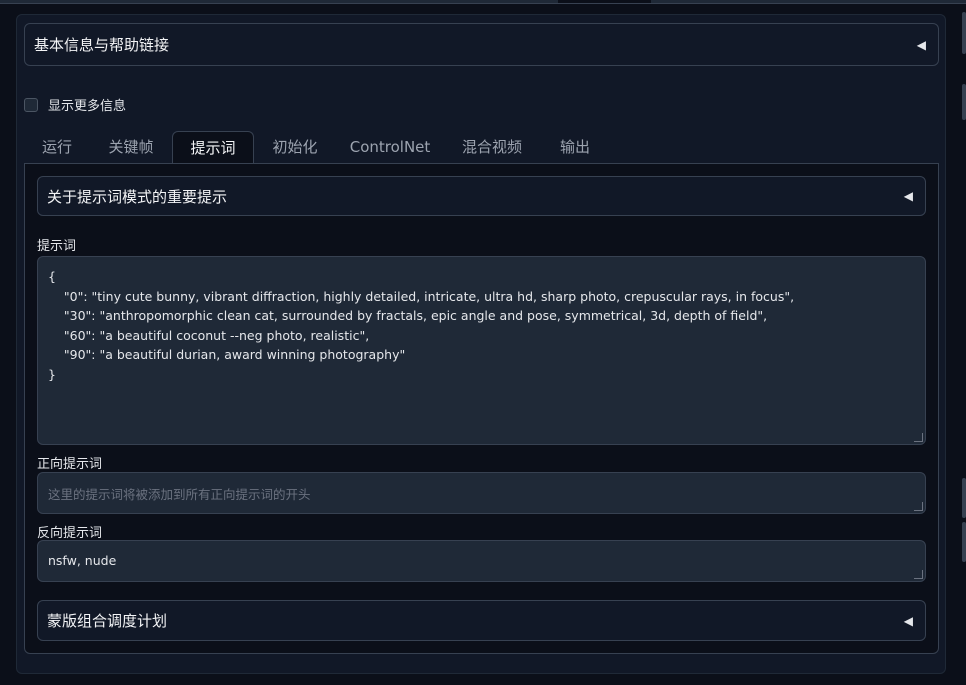 Image resolution: width=966 pixels, height=685 pixels. I want to click on top-strip-left, so click(279, 1).